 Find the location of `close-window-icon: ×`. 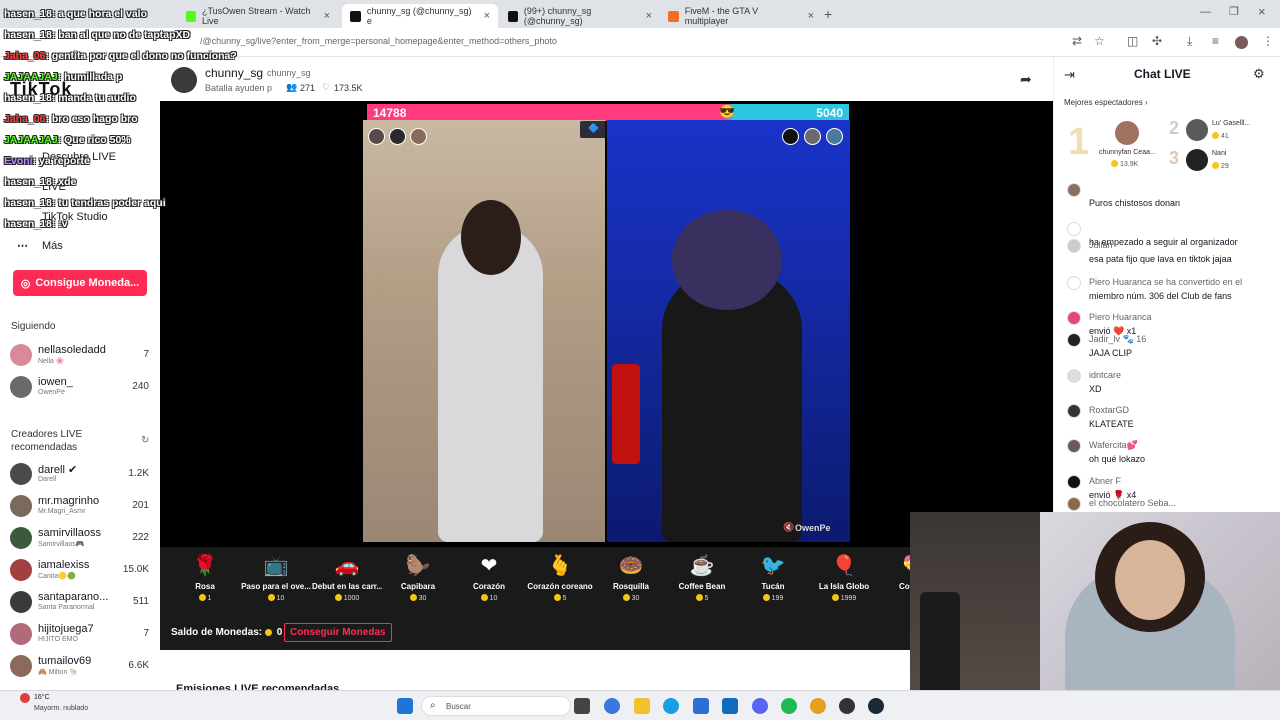

close-window-icon: × is located at coordinates (1262, 11).